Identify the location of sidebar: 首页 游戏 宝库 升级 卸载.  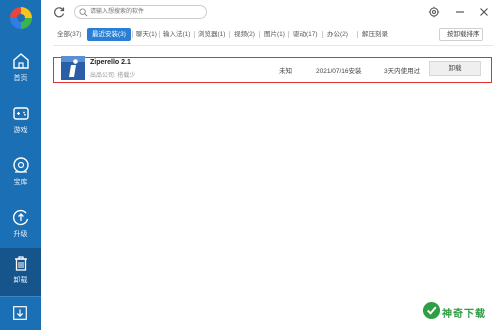
(20, 165).